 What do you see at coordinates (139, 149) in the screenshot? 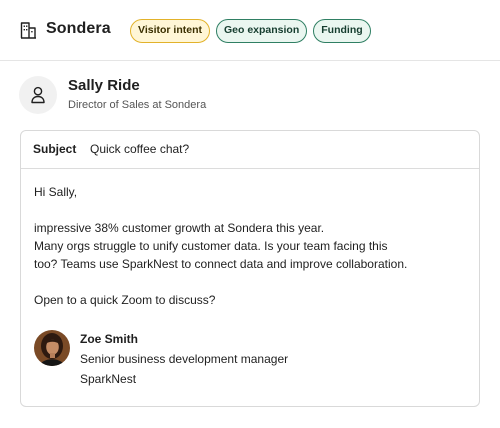
I see `subject-input: Quick coffee chat?` at bounding box center [139, 149].